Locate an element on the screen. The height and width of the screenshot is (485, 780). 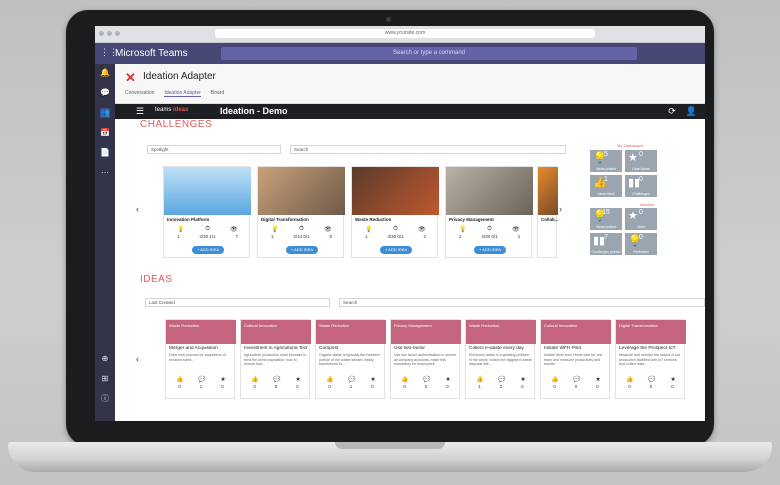
idea-category: Digital Transformation is located at coordinates (651, 332).